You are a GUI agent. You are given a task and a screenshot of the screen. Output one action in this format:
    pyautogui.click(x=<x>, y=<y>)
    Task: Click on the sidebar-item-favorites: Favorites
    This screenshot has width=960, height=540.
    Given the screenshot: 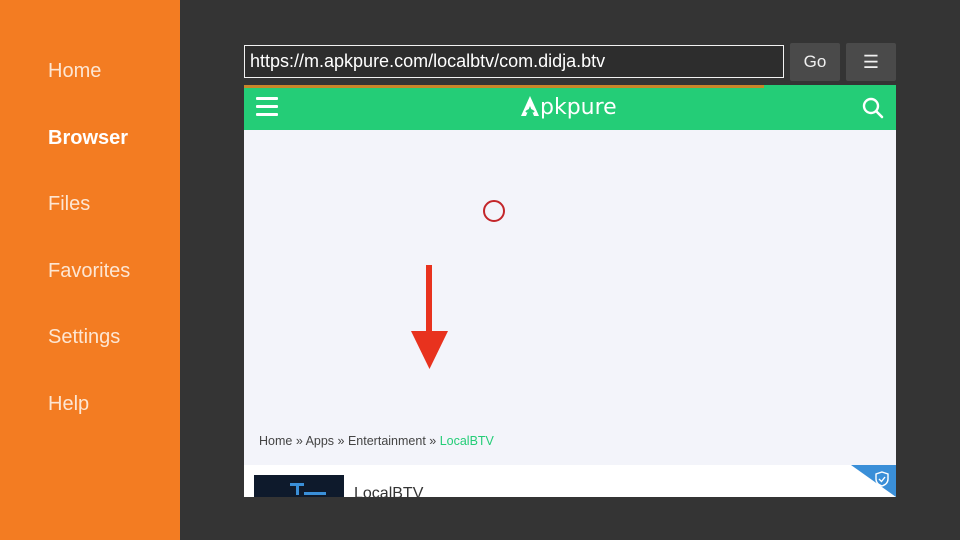 What is the action you would take?
    pyautogui.click(x=89, y=271)
    